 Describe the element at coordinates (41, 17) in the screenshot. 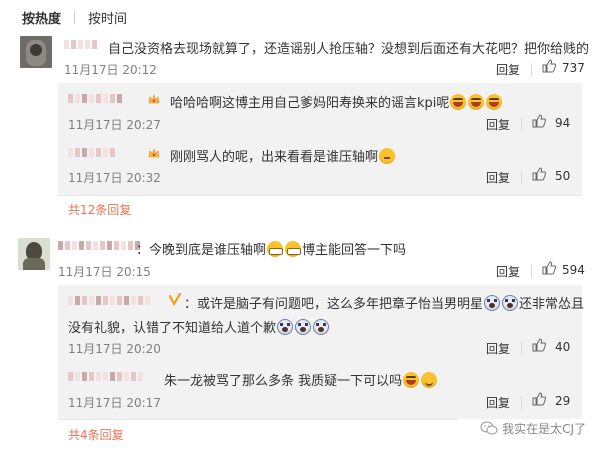

I see `tab-sort-hot: 按热度` at that location.